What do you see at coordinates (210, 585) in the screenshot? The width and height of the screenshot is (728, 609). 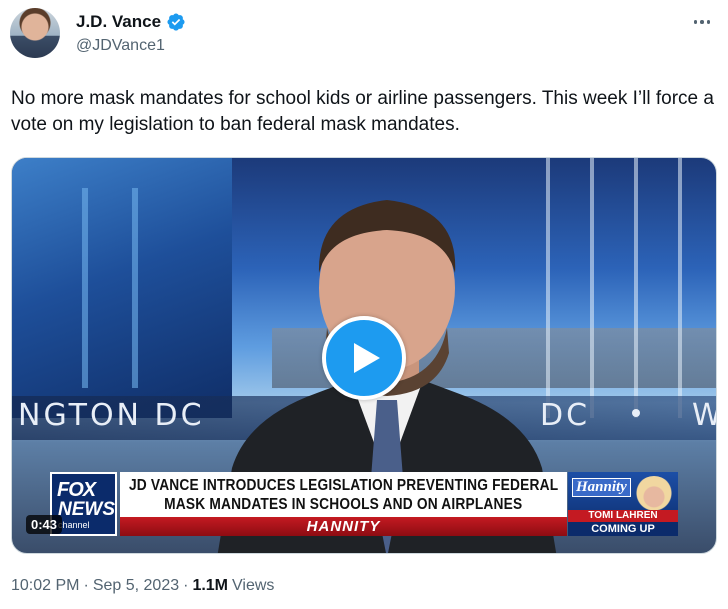 I see `views-count: 1.1M` at bounding box center [210, 585].